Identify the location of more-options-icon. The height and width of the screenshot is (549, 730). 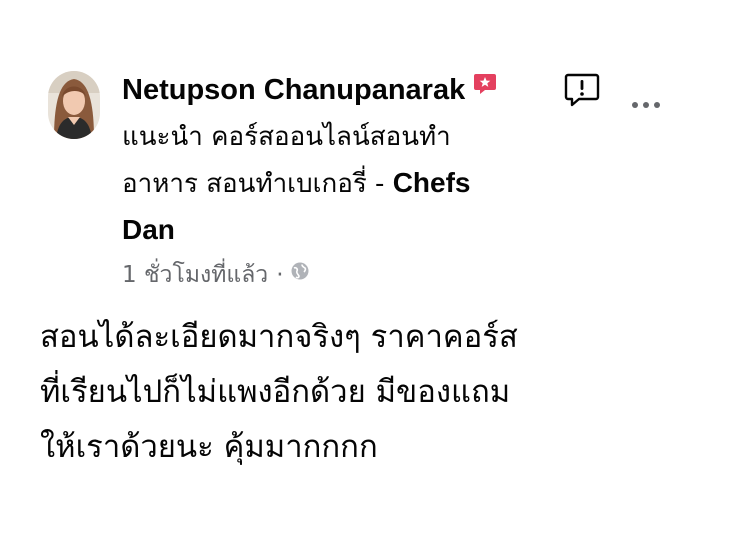
(646, 105).